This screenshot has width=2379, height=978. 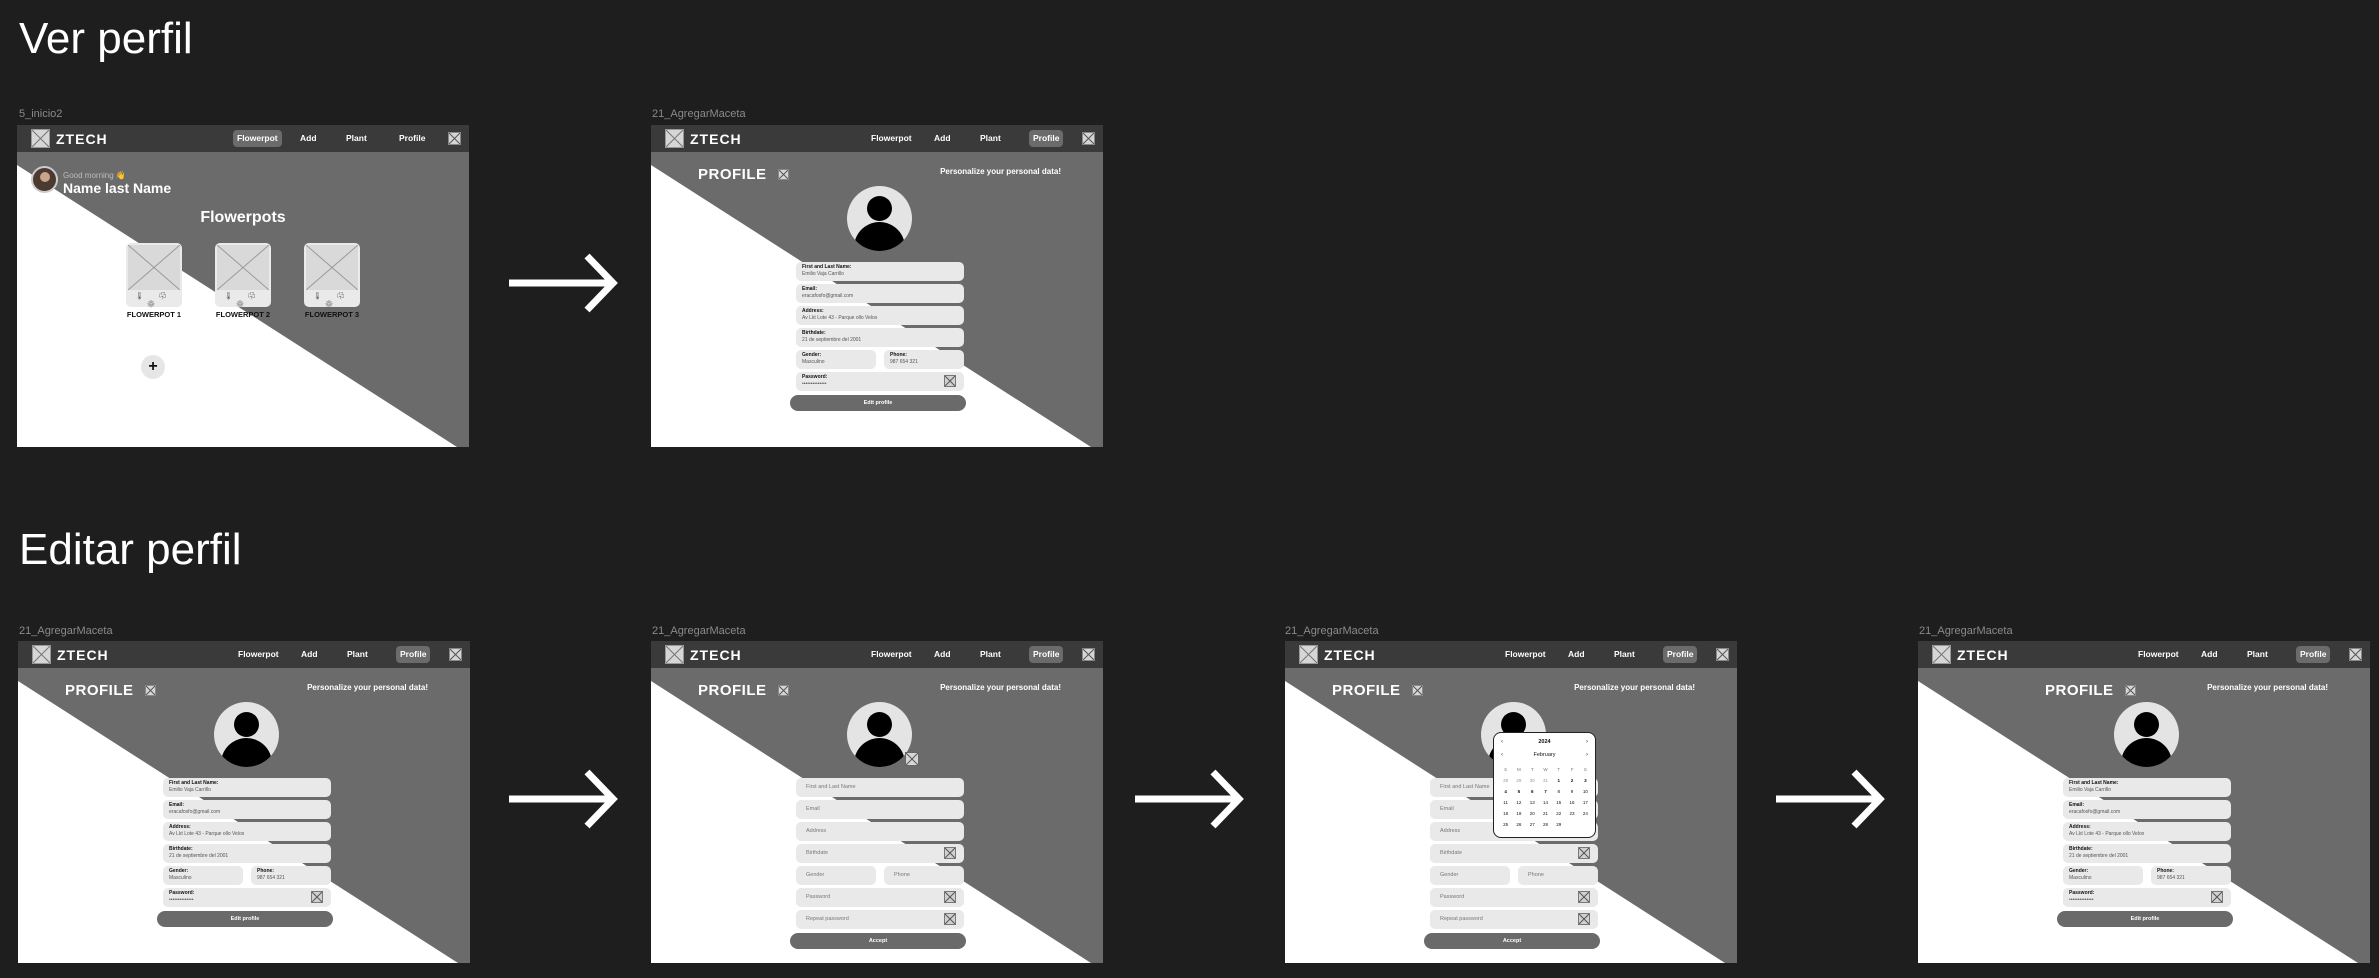 I want to click on phone-input: Phone, so click(x=924, y=875).